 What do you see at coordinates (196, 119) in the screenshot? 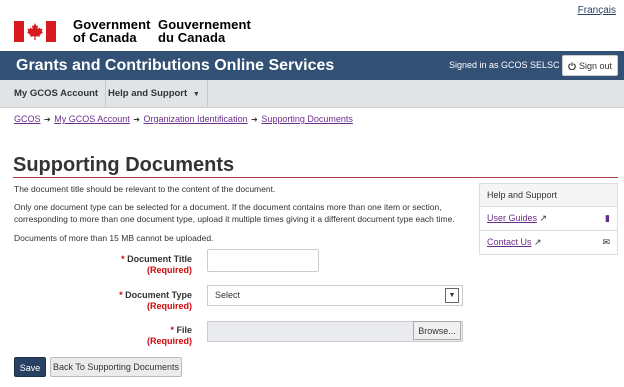
I see `breadcrumb-organization-identification: Organization Identification` at bounding box center [196, 119].